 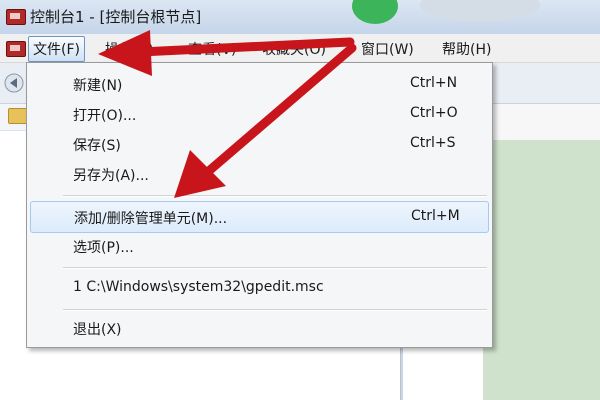 I want to click on menu-item-open: 打开(O)... Ctrl+O, so click(x=259, y=114).